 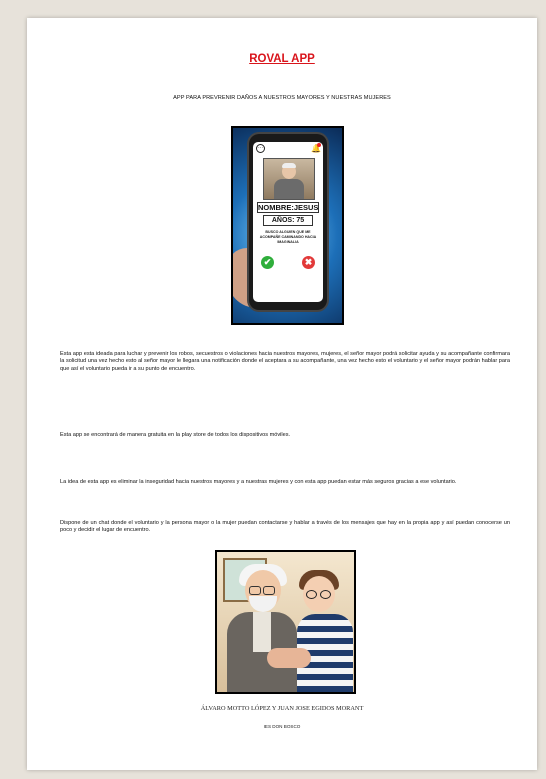 I want to click on reject-x-icon: ✖, so click(x=308, y=262).